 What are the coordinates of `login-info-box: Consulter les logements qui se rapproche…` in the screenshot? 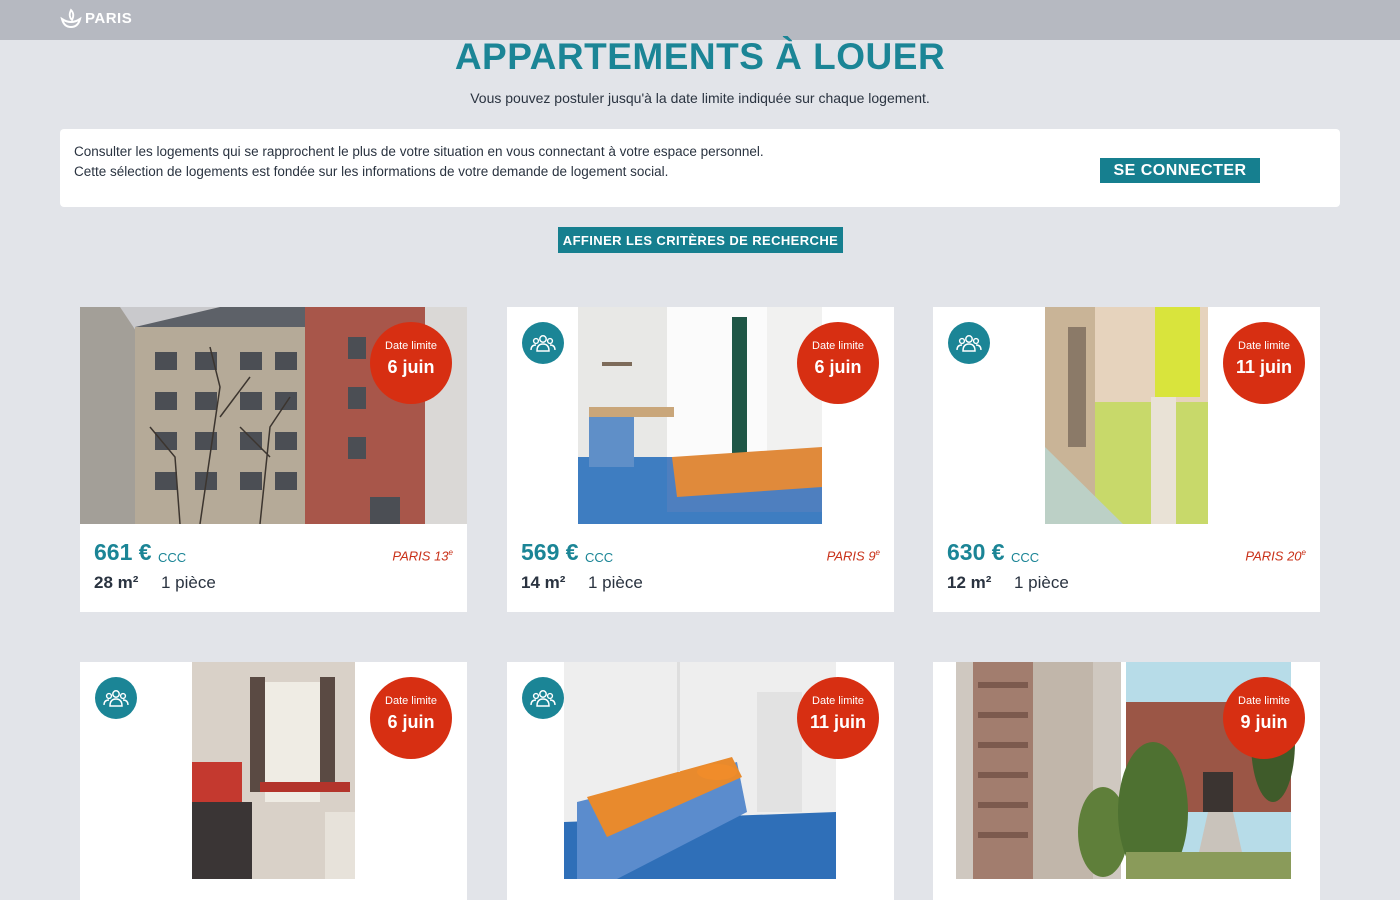 It's located at (700, 168).